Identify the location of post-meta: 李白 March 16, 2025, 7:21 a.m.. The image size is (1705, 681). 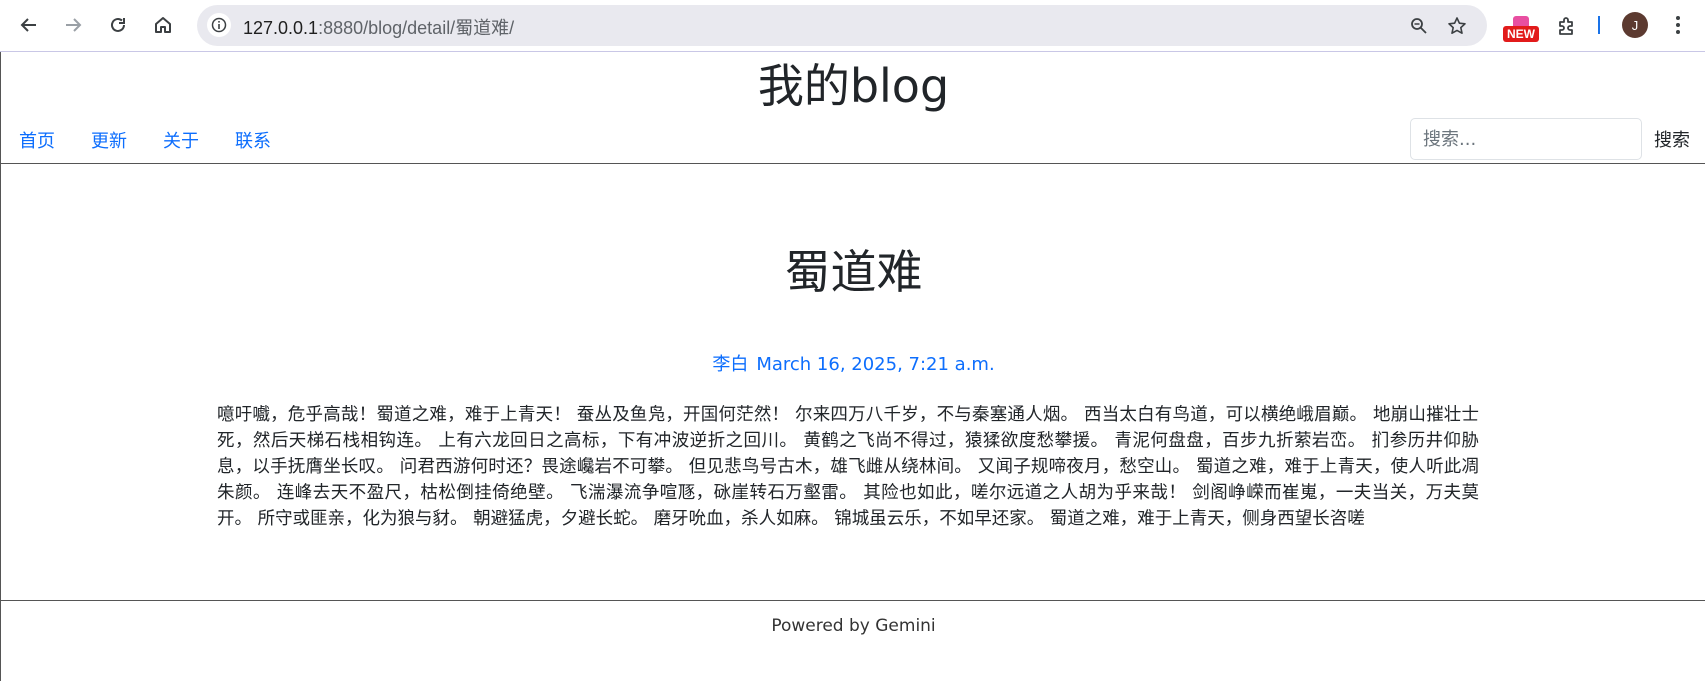
(853, 365).